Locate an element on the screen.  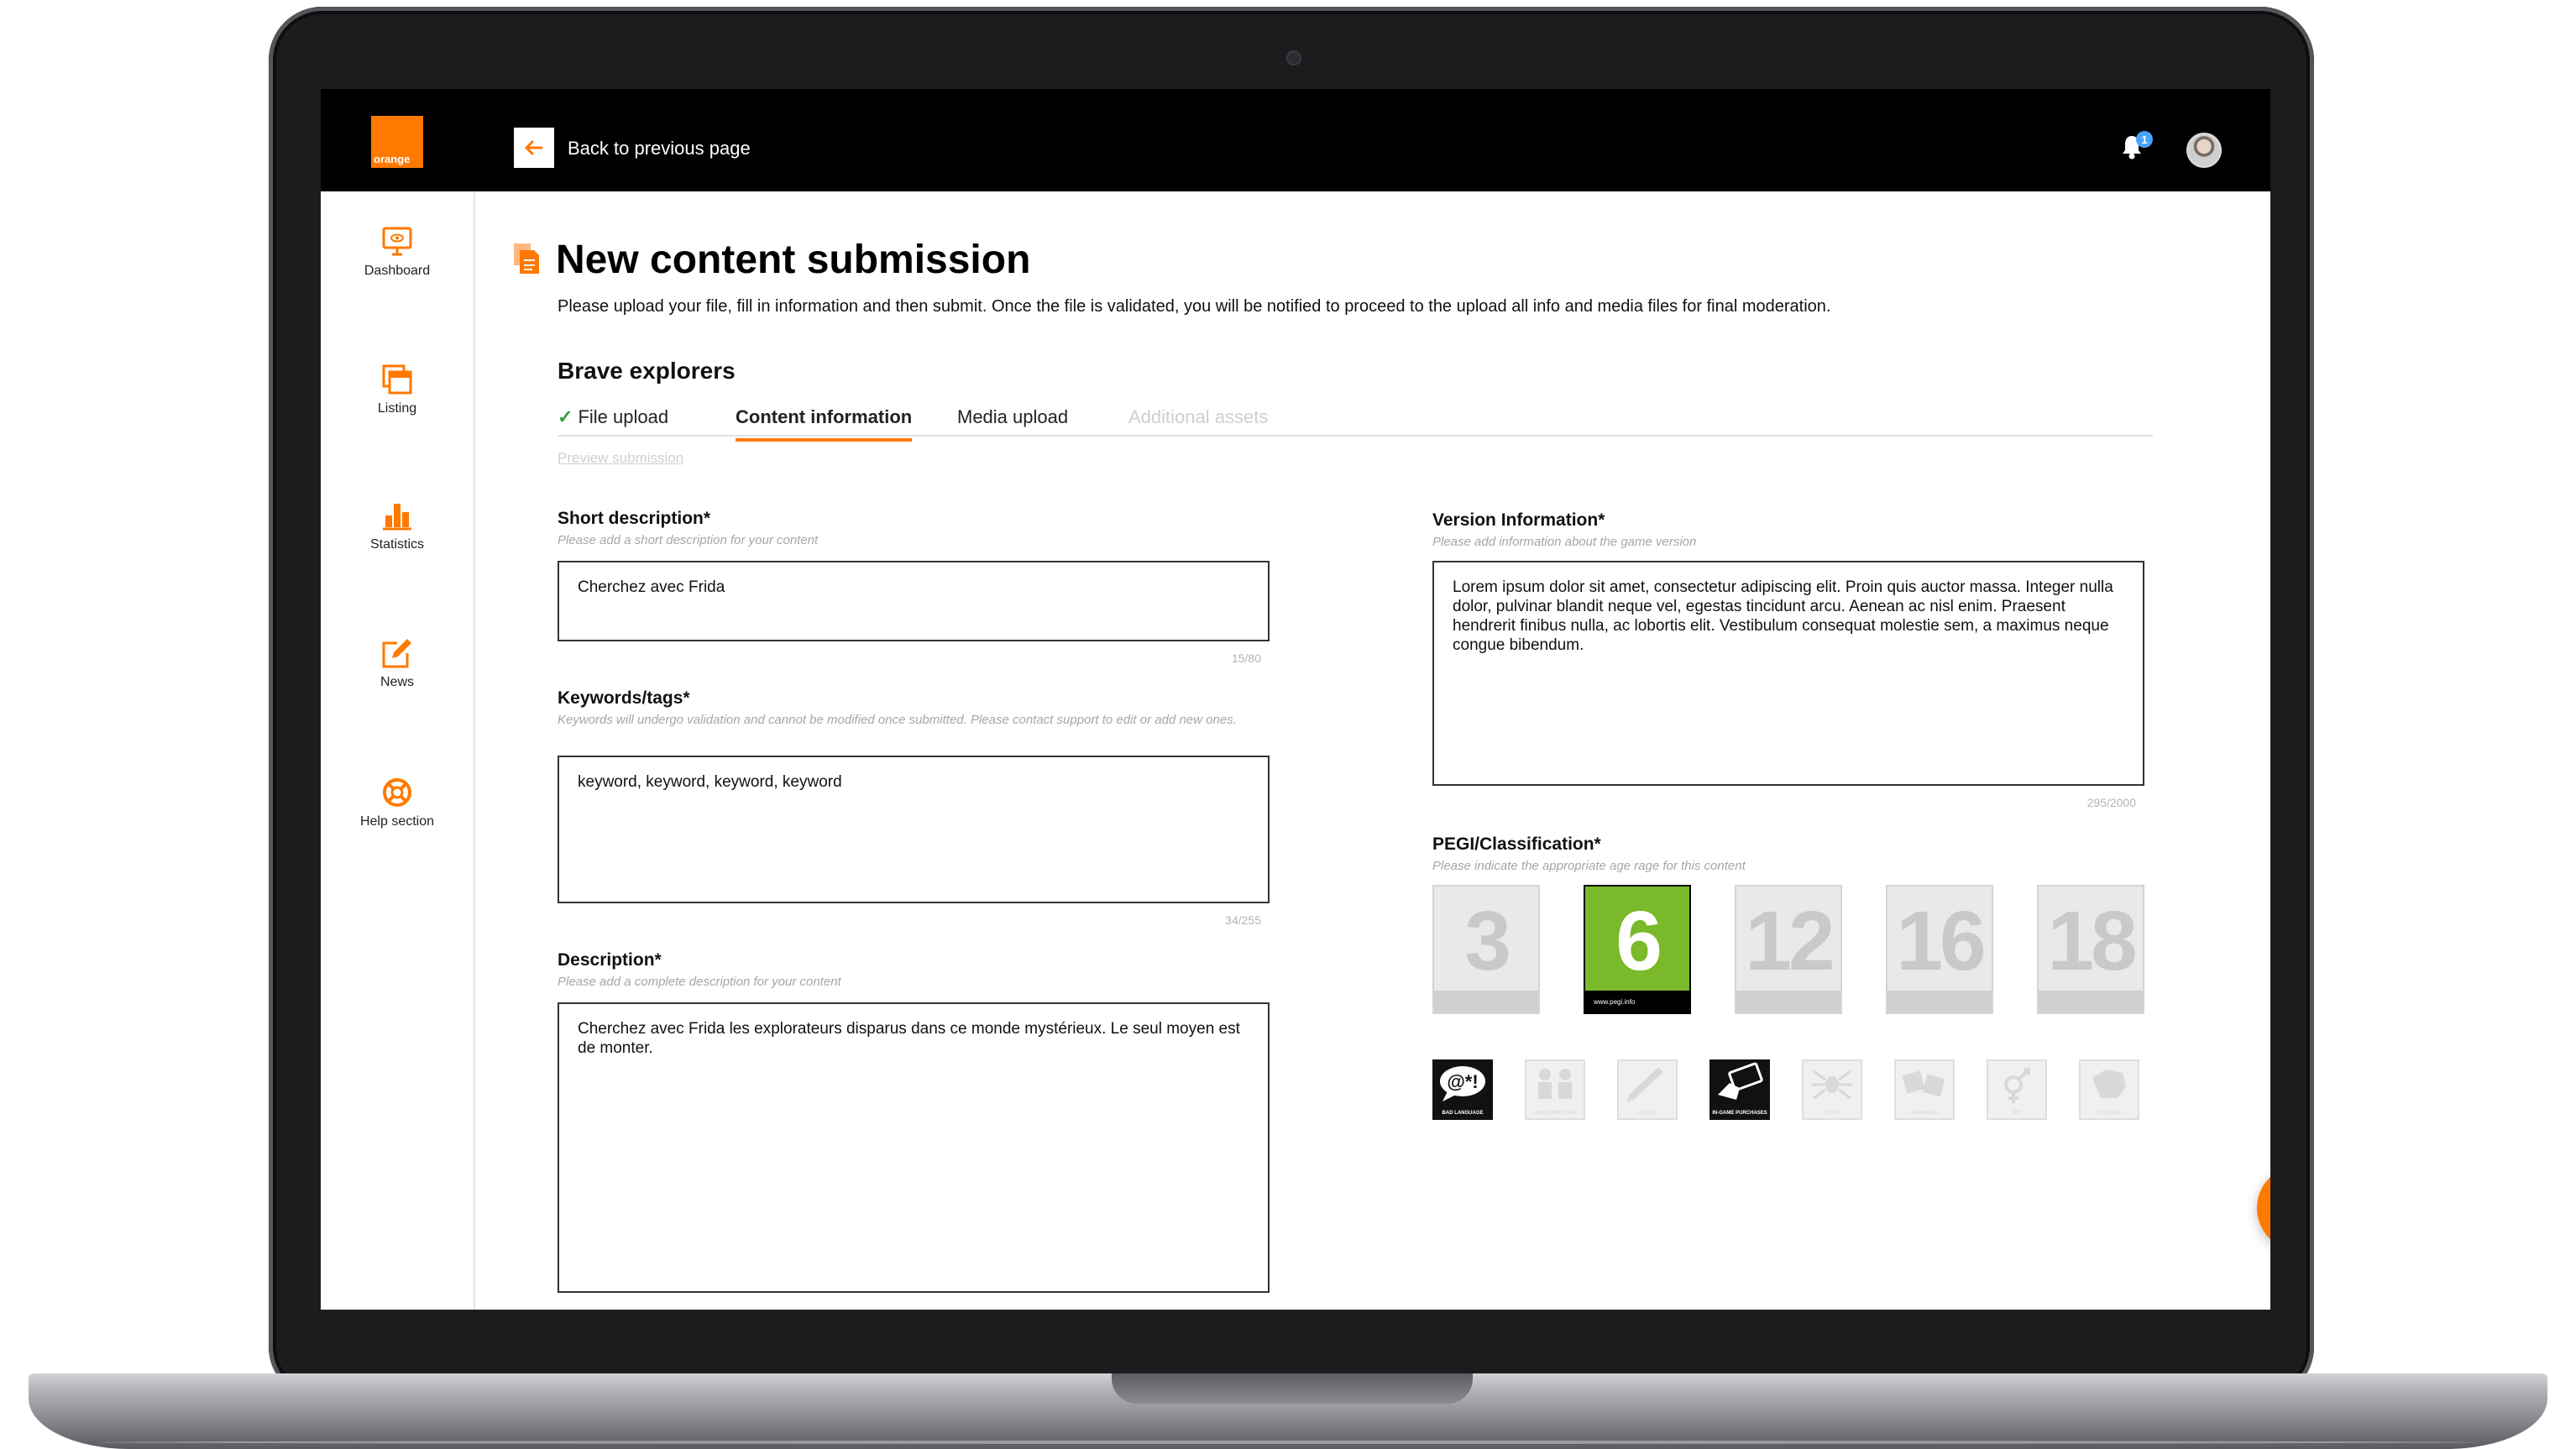
sidebar-item-listing: Listing is located at coordinates (398, 389).